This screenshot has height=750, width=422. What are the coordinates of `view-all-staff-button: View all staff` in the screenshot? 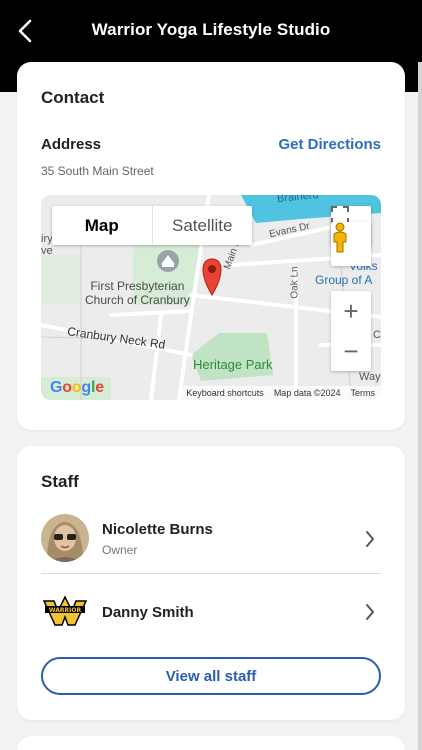 It's located at (211, 676).